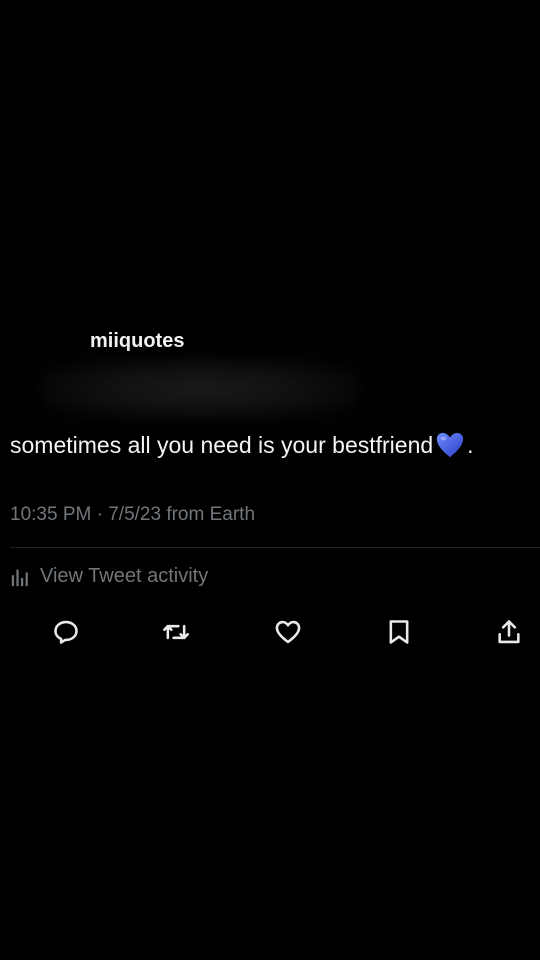  I want to click on comment-icon, so click(66, 632).